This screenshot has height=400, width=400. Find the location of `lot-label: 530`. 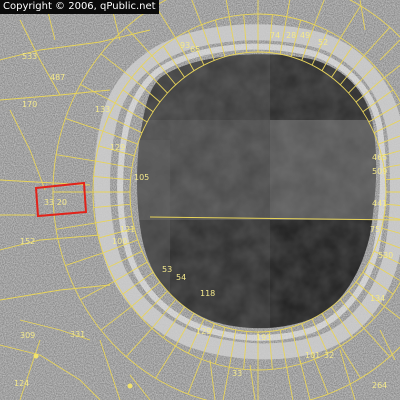

lot-label: 530 is located at coordinates (385, 255).